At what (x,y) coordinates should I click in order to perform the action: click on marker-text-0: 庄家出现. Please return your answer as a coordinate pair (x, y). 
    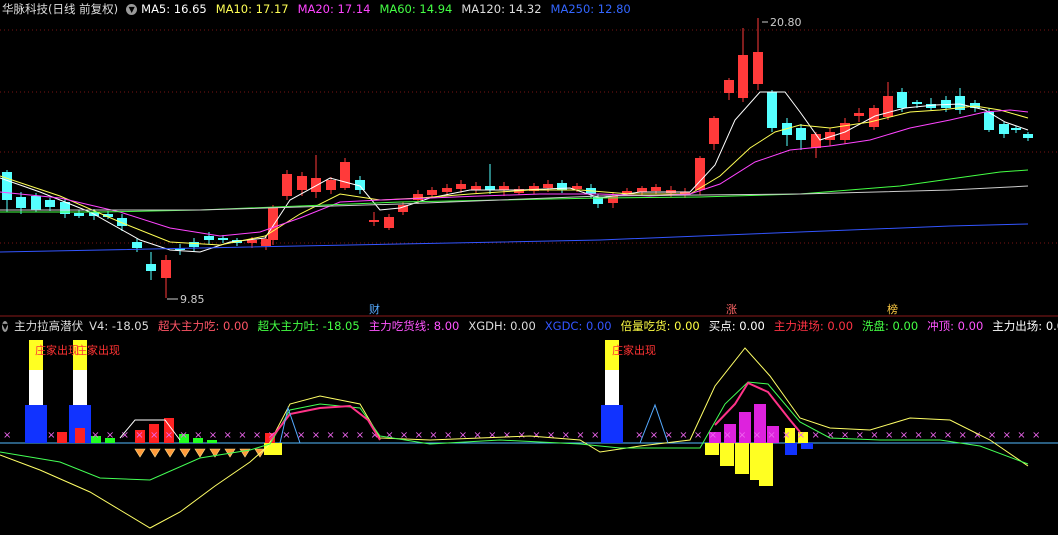
    Looking at the image, I should click on (57, 350).